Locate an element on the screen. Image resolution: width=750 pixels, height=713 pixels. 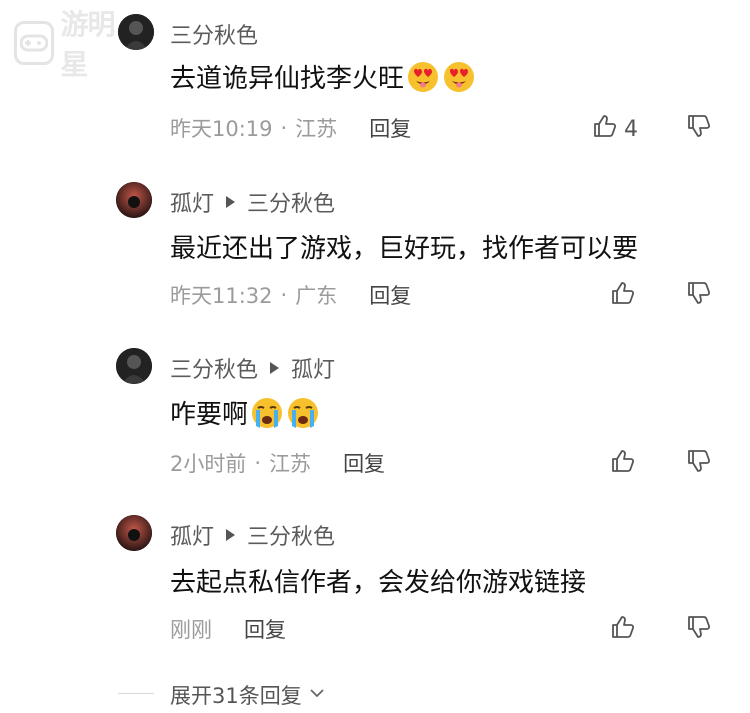
comment-content: 咋要啊 is located at coordinates (245, 412).